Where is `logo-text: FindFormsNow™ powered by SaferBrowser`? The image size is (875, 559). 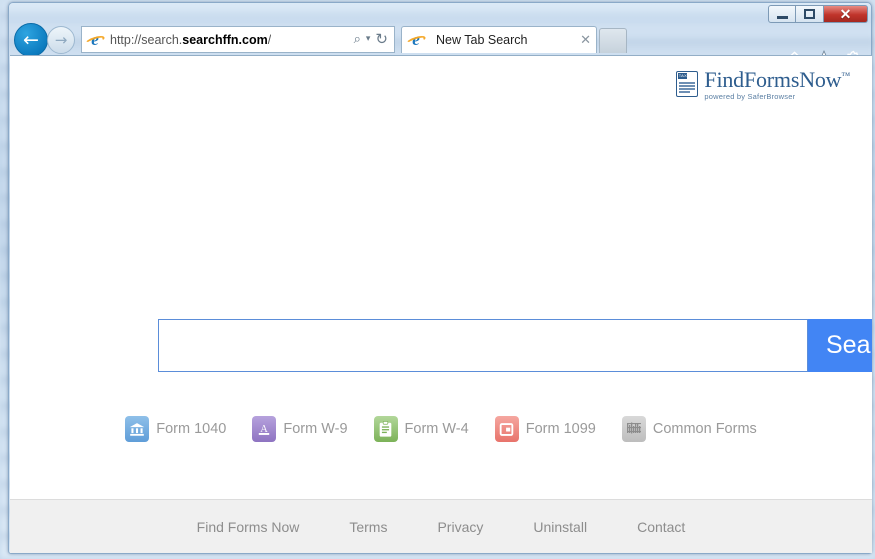 logo-text: FindFormsNow™ powered by SaferBrowser is located at coordinates (777, 85).